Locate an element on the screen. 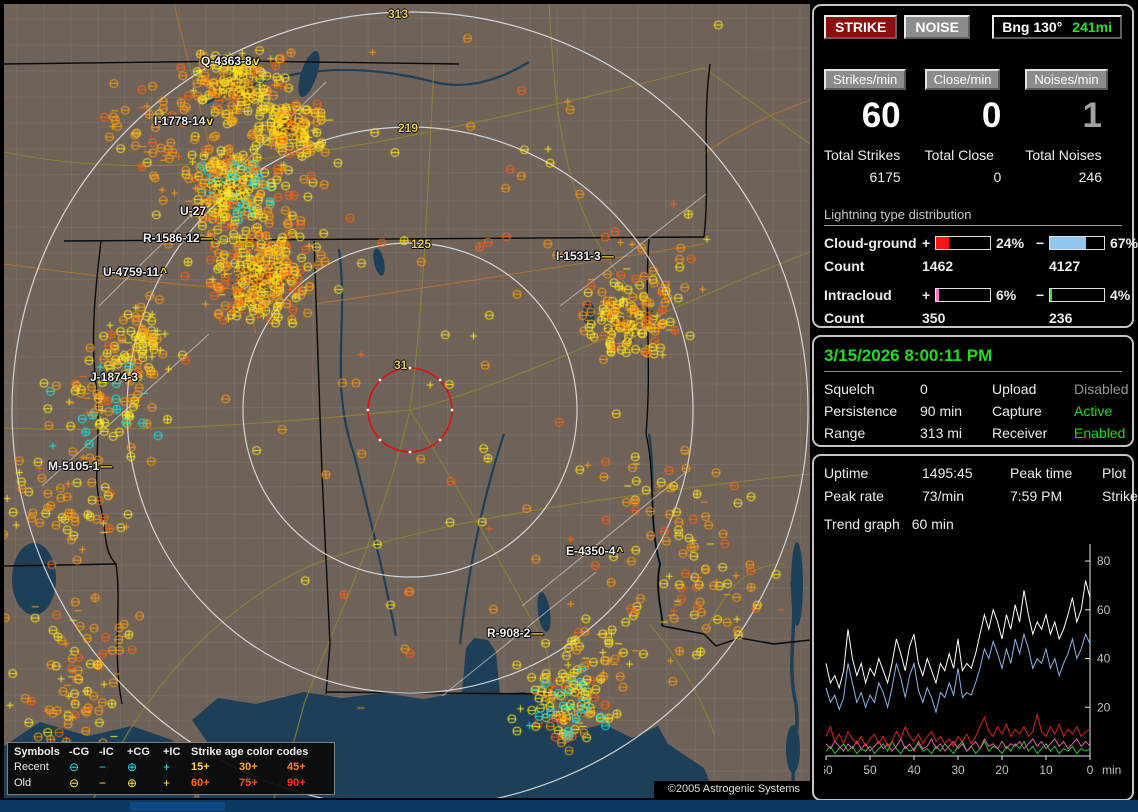  ic-plus-count: 350 is located at coordinates (934, 318).